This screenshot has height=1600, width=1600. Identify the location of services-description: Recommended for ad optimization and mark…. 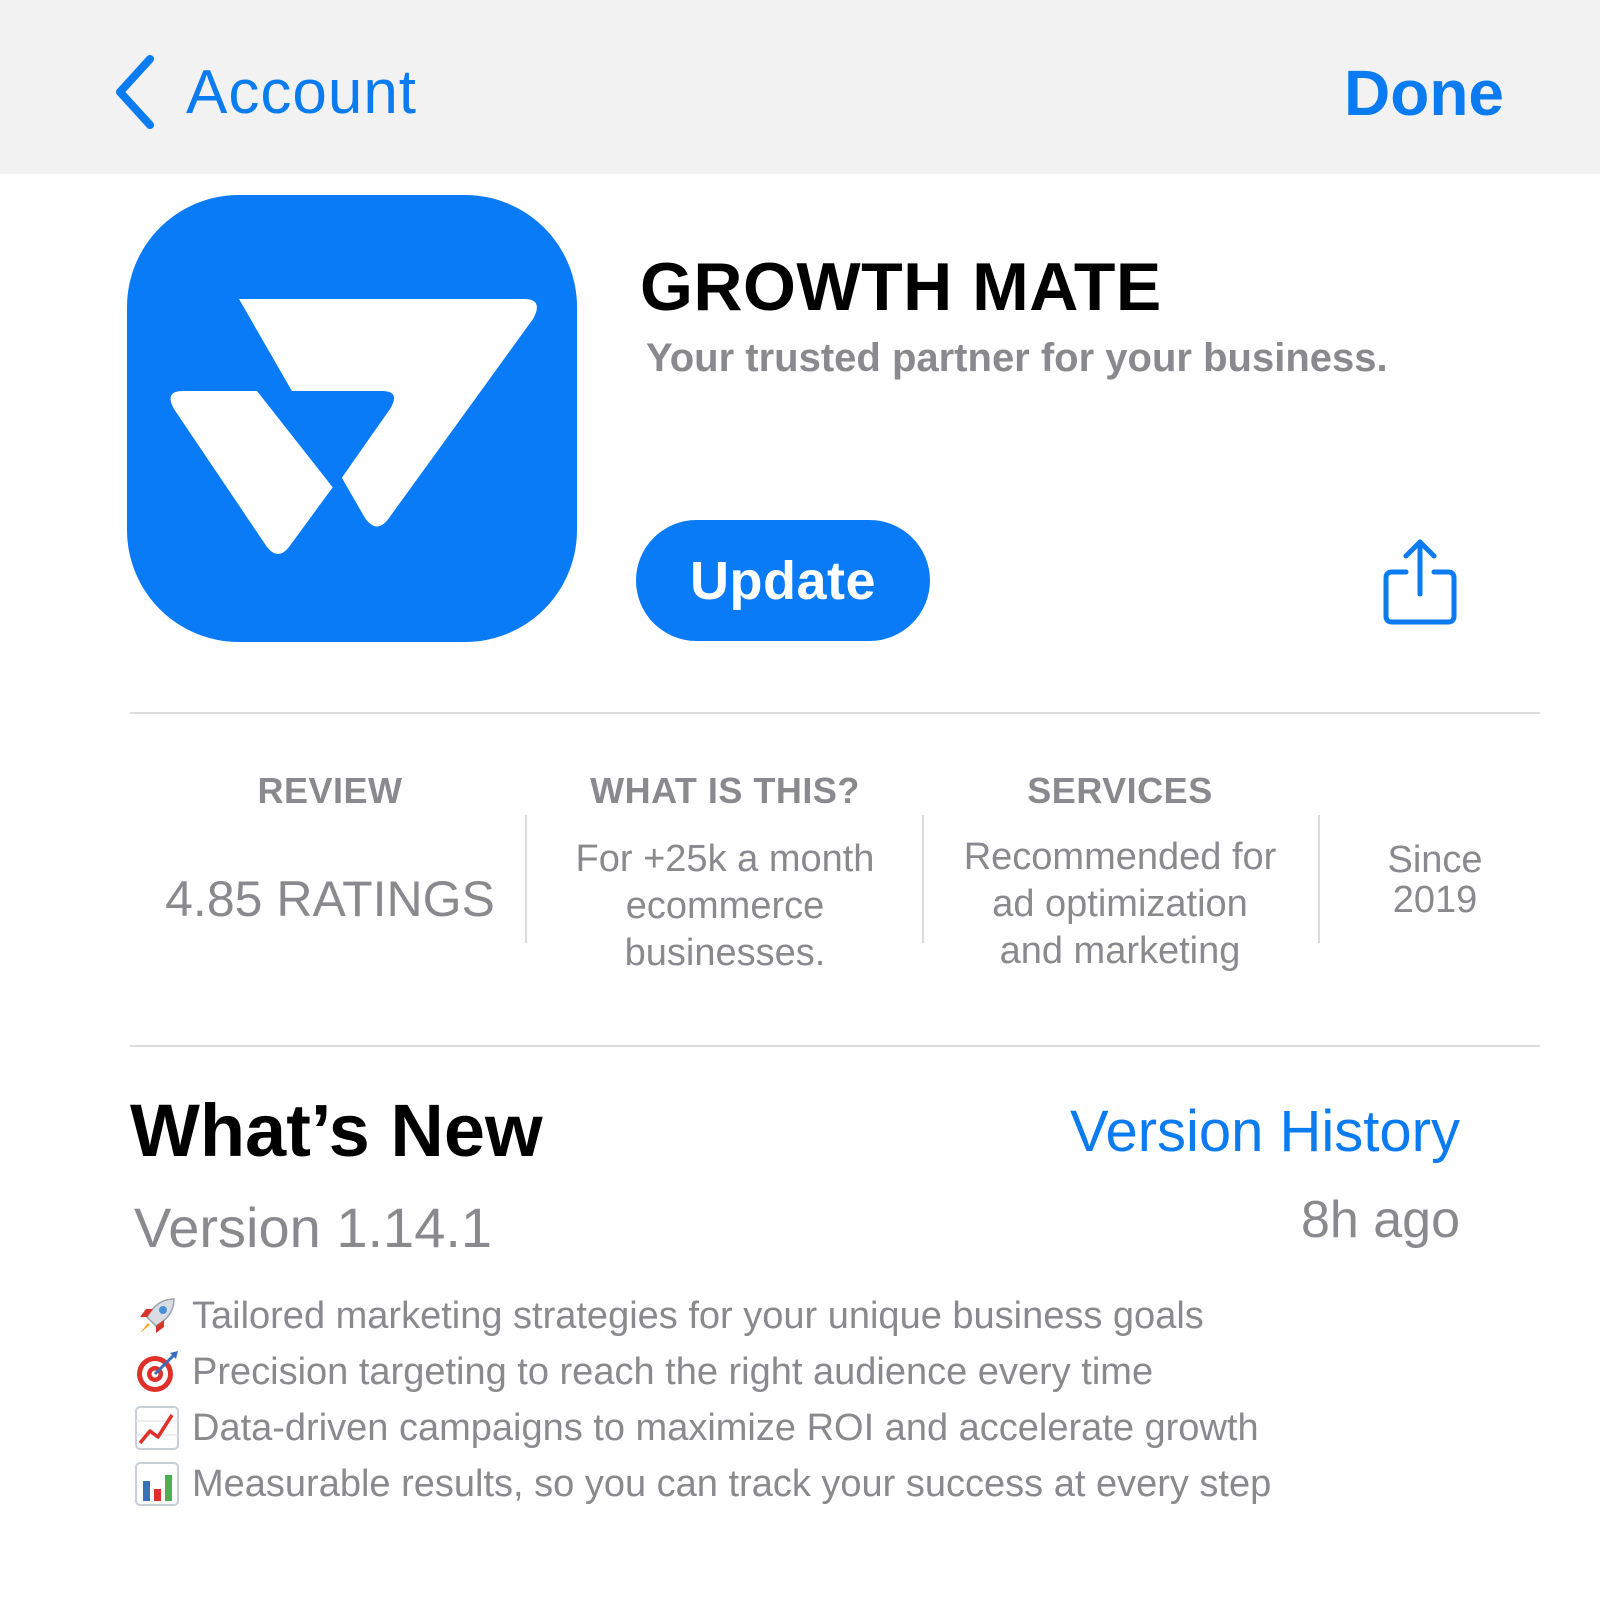
(1120, 904).